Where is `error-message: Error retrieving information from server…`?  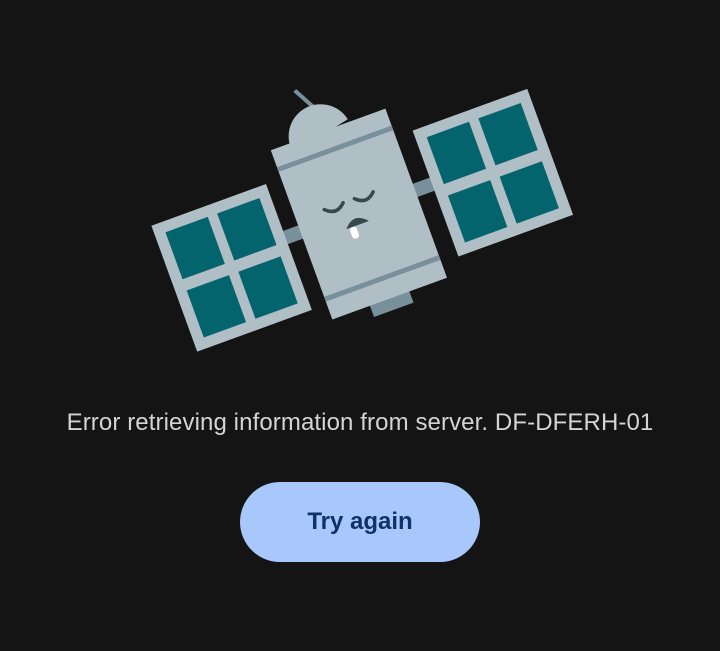 error-message: Error retrieving information from server… is located at coordinates (360, 422).